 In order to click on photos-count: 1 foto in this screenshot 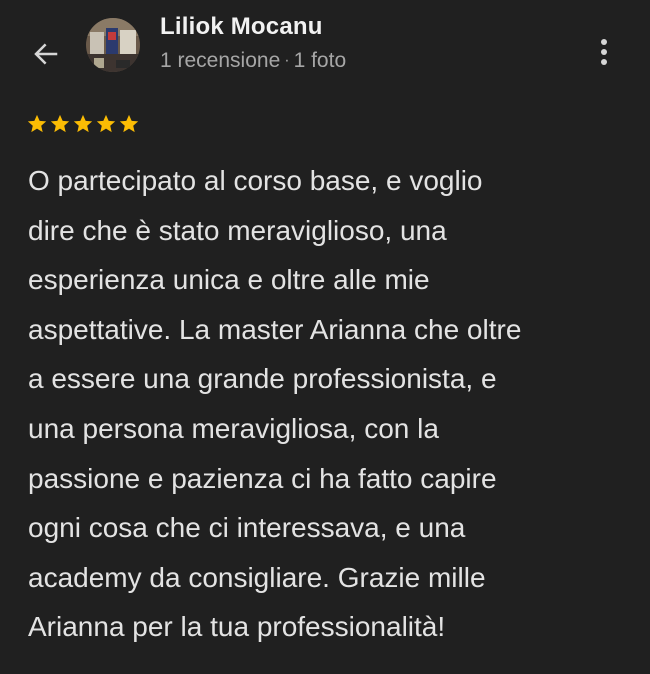, I will do `click(320, 60)`.